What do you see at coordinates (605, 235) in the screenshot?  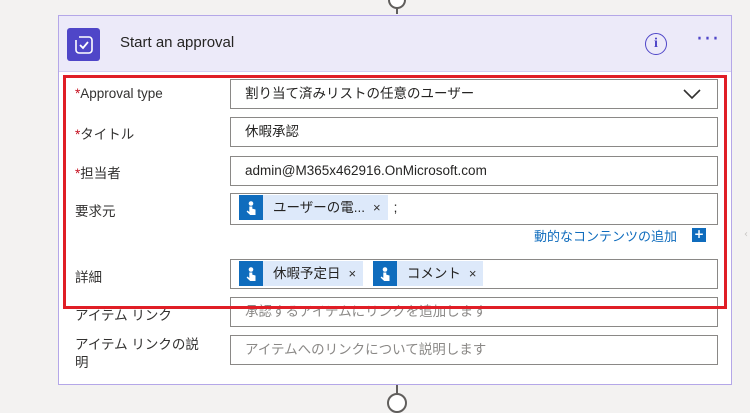 I see `add-dynamic-content-link: 動的なコンテンツの追加` at bounding box center [605, 235].